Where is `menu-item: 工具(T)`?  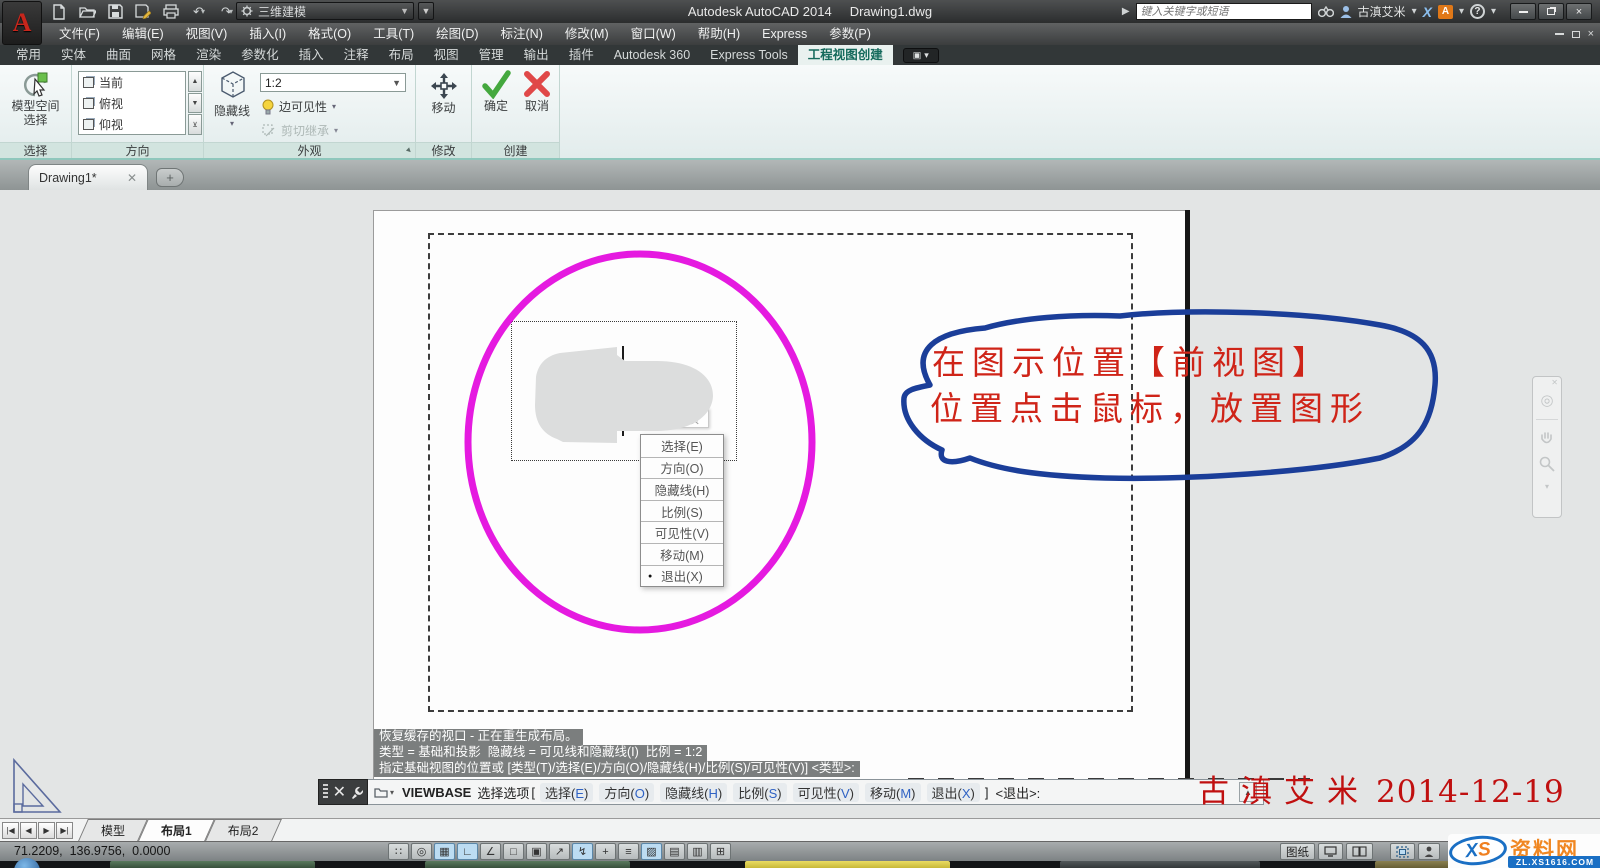
menu-item: 工具(T) is located at coordinates (393, 34).